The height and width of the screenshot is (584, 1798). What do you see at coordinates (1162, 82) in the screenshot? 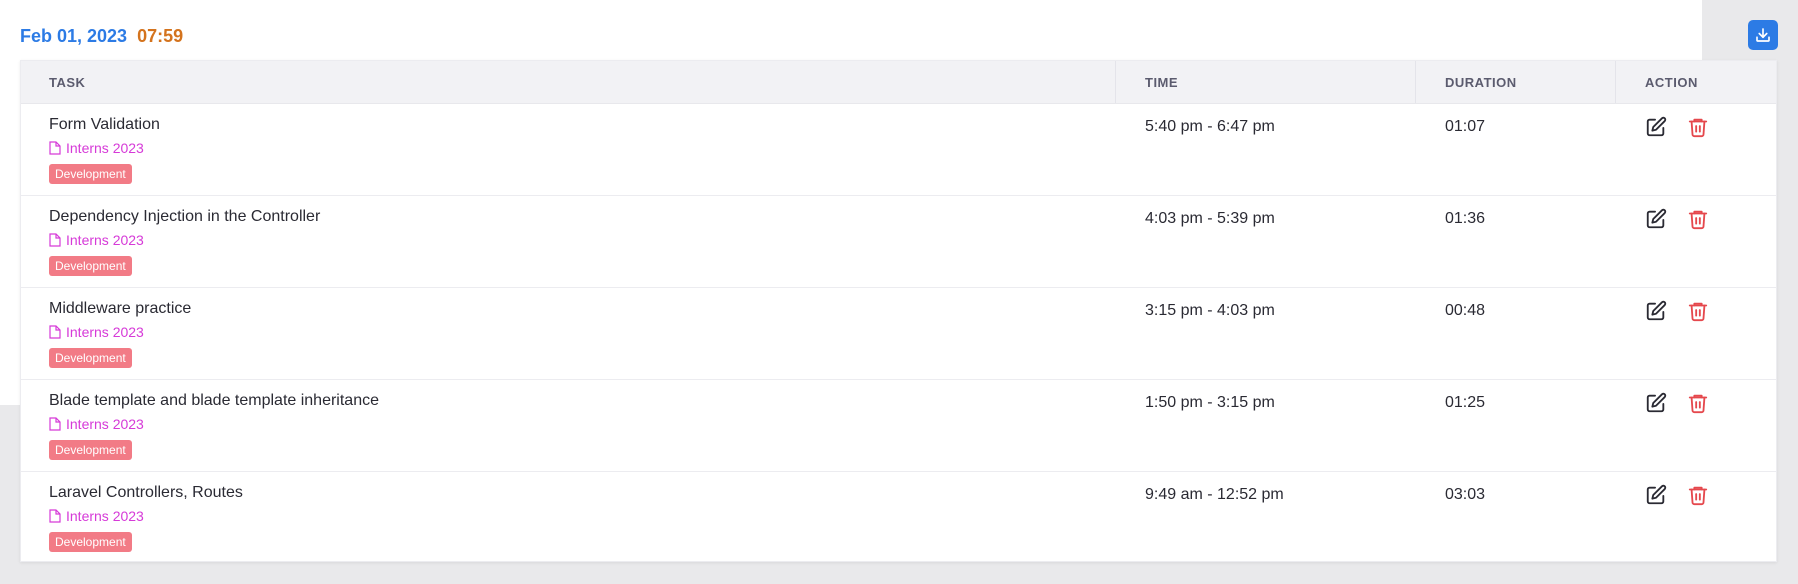
I see `column-header-time: TIME` at bounding box center [1162, 82].